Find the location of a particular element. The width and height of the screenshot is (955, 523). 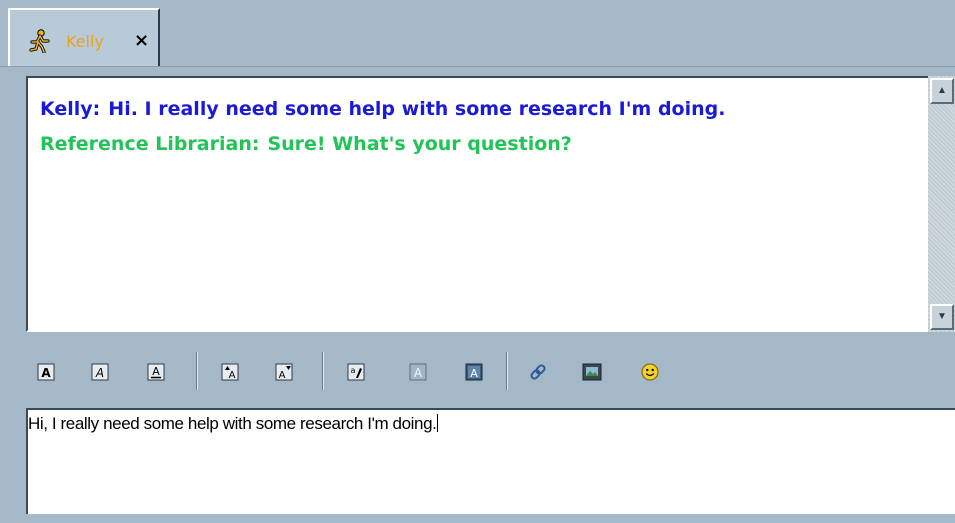

scroll-down-button: ▼ is located at coordinates (942, 317).